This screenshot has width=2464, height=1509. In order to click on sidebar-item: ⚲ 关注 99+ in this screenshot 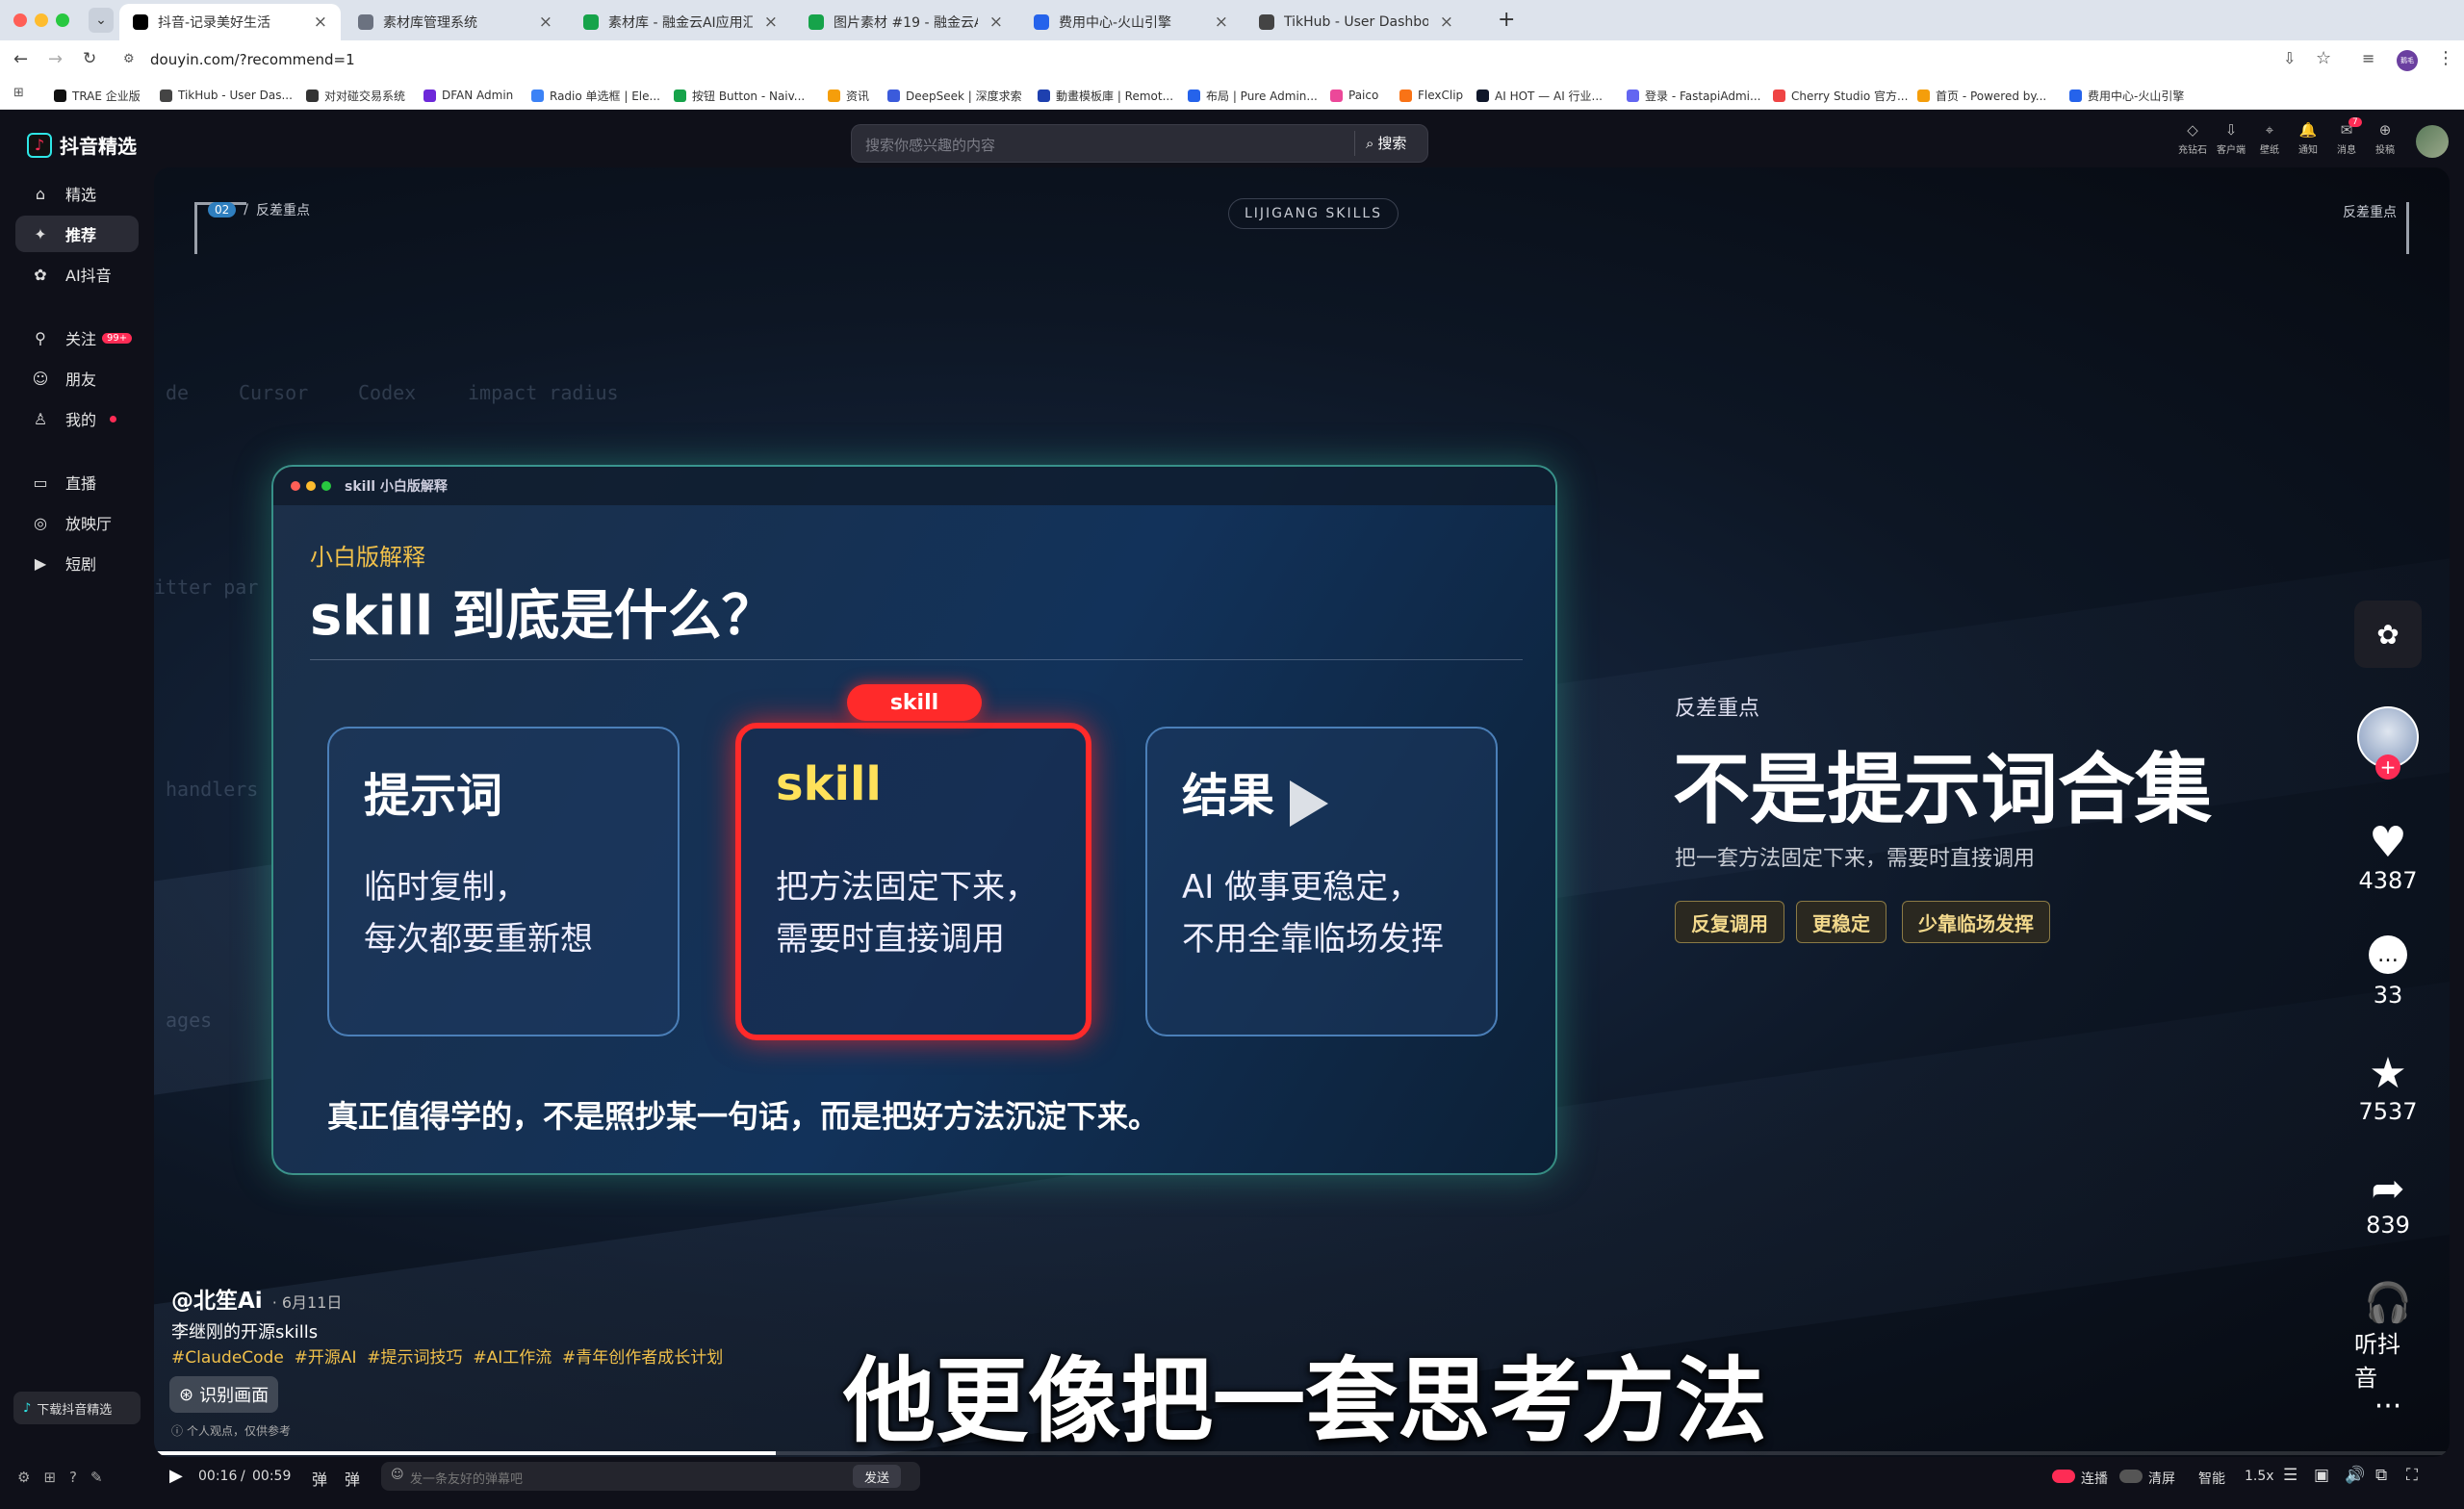, I will do `click(77, 338)`.